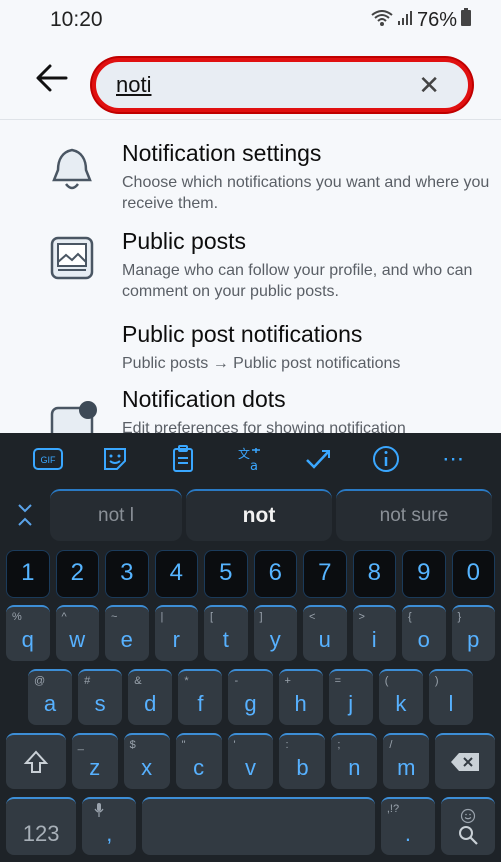 The height and width of the screenshot is (862, 501). I want to click on letter-row-3: _ z $ x " c ' v :b ; n / m, so click(250, 761).